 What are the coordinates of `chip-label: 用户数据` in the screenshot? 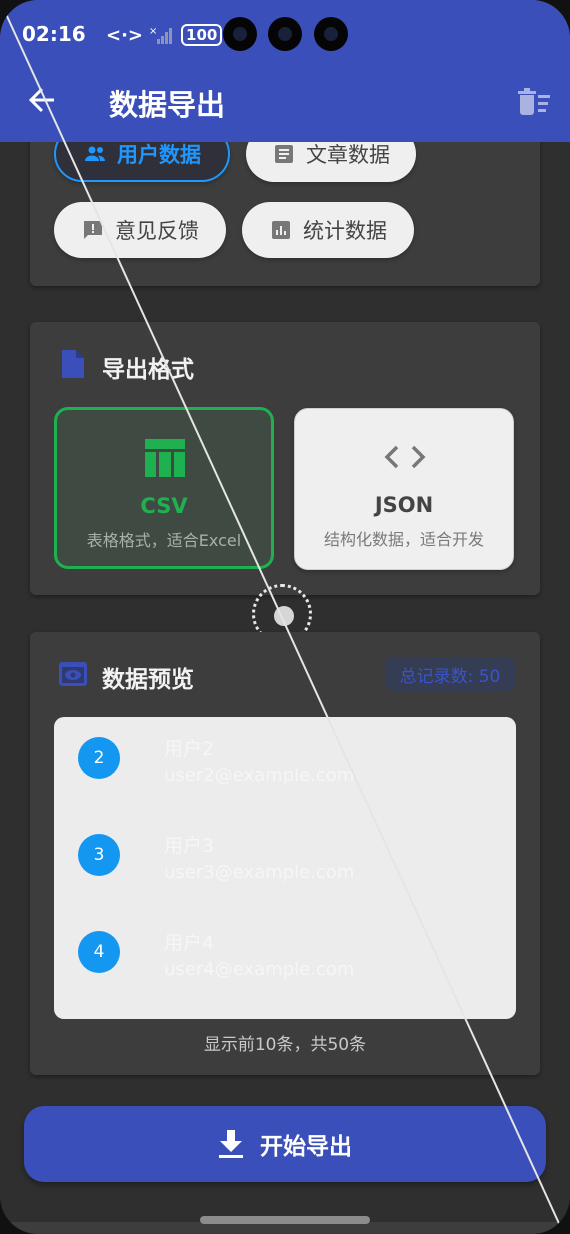 It's located at (159, 155).